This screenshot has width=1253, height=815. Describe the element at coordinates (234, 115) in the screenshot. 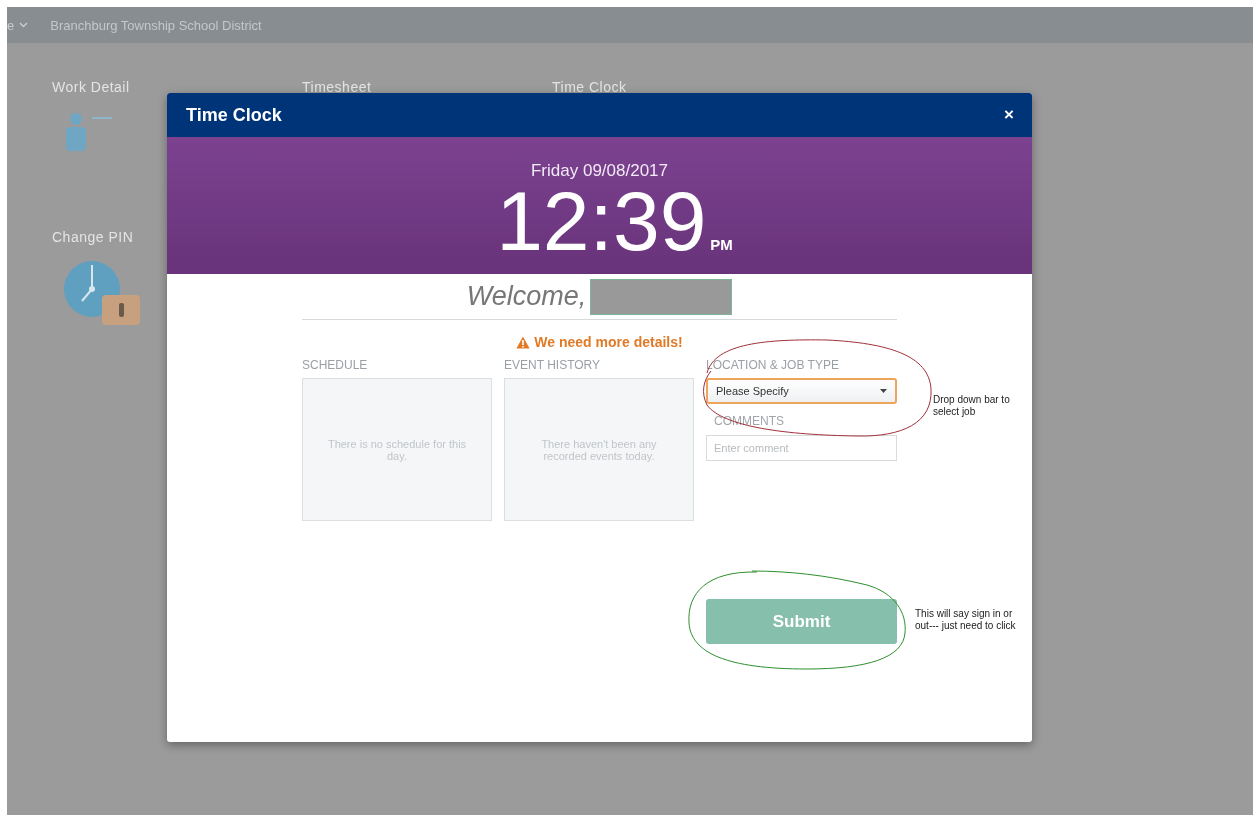

I see `dialog-title: Time Clock` at that location.